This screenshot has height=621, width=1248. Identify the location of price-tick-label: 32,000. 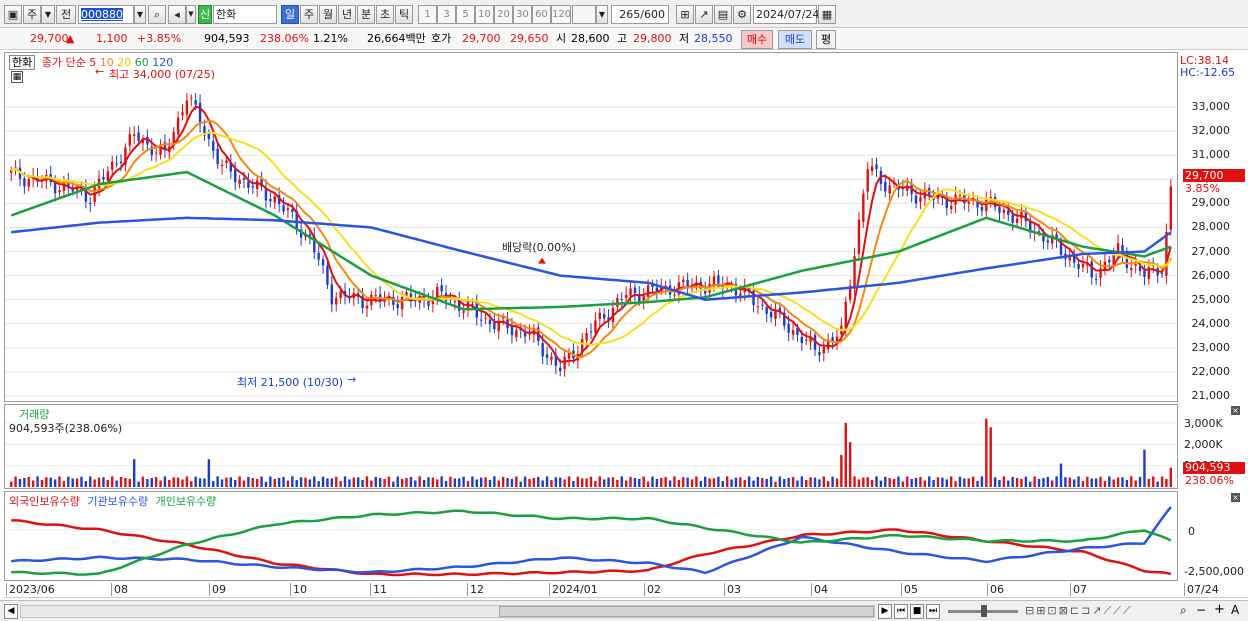
(1211, 131).